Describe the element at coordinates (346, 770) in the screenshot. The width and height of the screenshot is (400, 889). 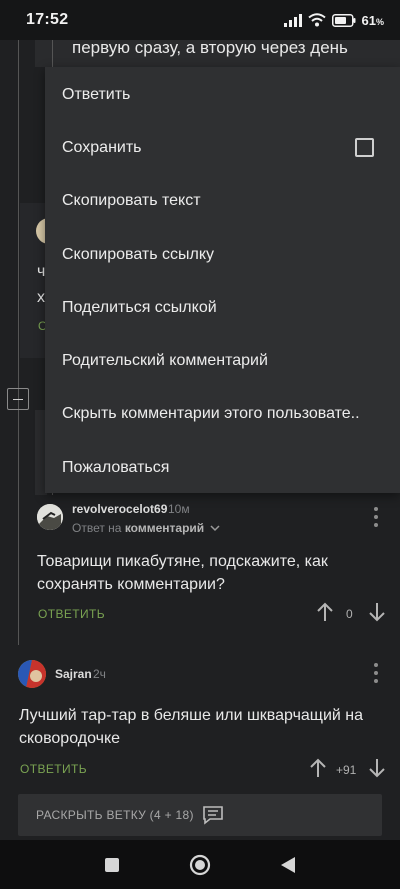
I see `vote-count-2: +91` at that location.